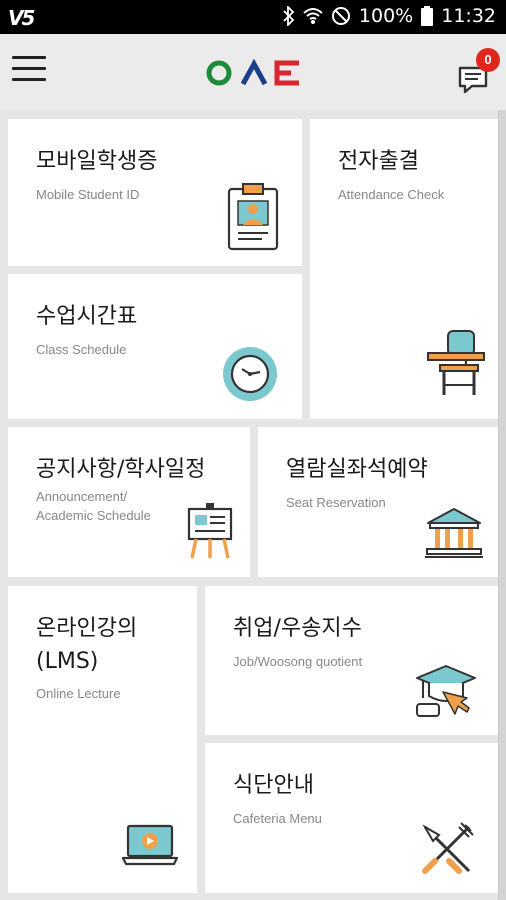 This screenshot has height=900, width=506. What do you see at coordinates (250, 374) in the screenshot?
I see `clock-icon` at bounding box center [250, 374].